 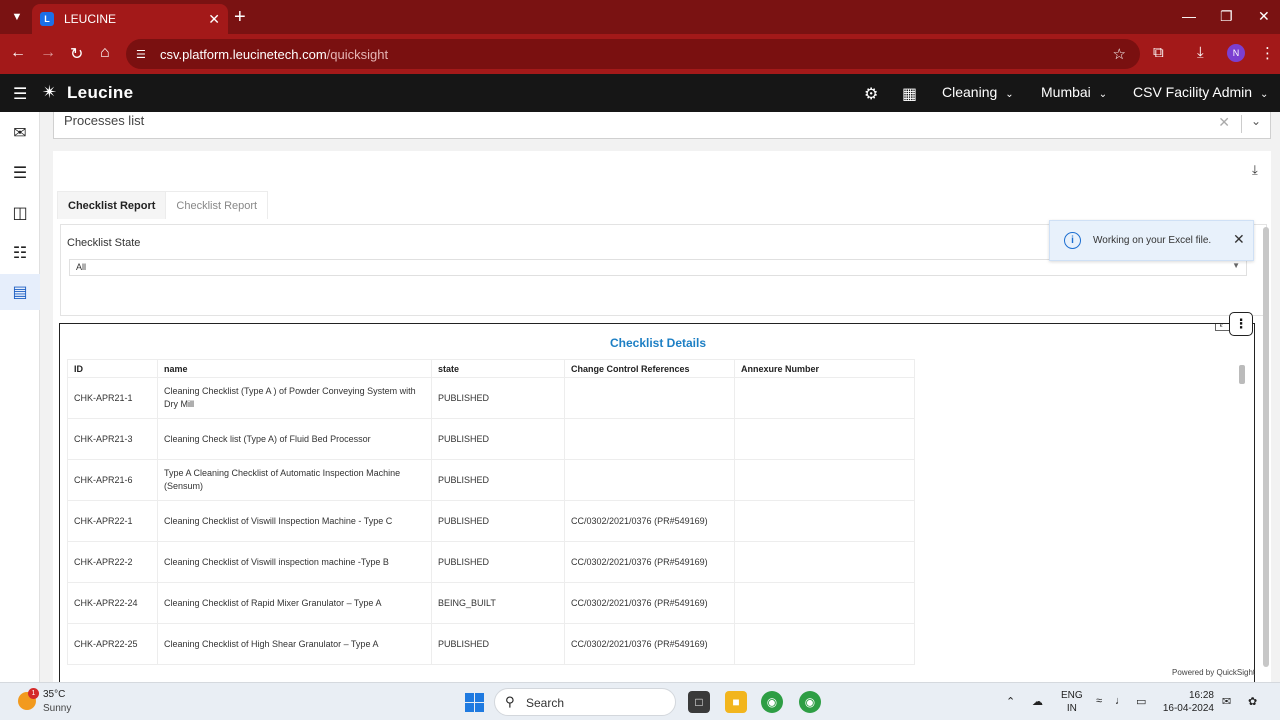 What do you see at coordinates (112, 205) in the screenshot?
I see `tab-checklist-report: Checklist Report` at bounding box center [112, 205].